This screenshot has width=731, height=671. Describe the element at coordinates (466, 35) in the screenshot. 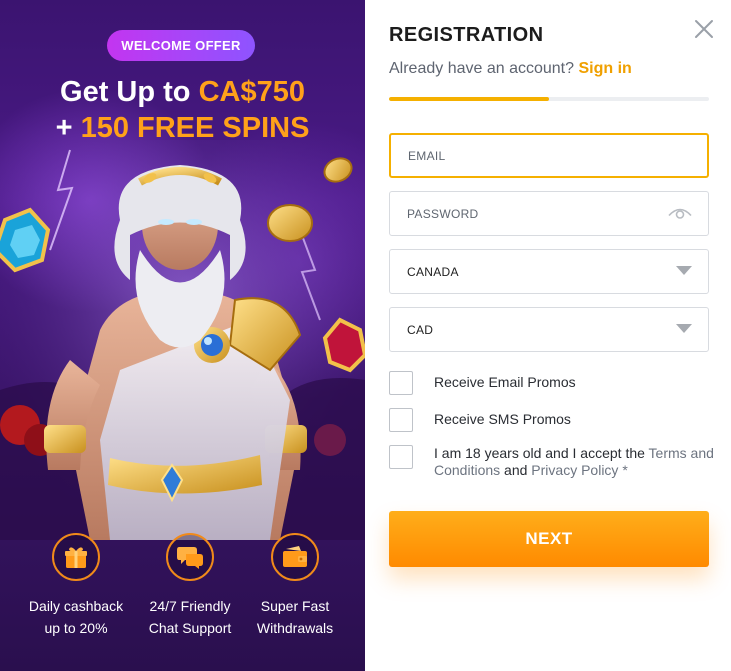

I see `form-title: REGISTRATION` at that location.